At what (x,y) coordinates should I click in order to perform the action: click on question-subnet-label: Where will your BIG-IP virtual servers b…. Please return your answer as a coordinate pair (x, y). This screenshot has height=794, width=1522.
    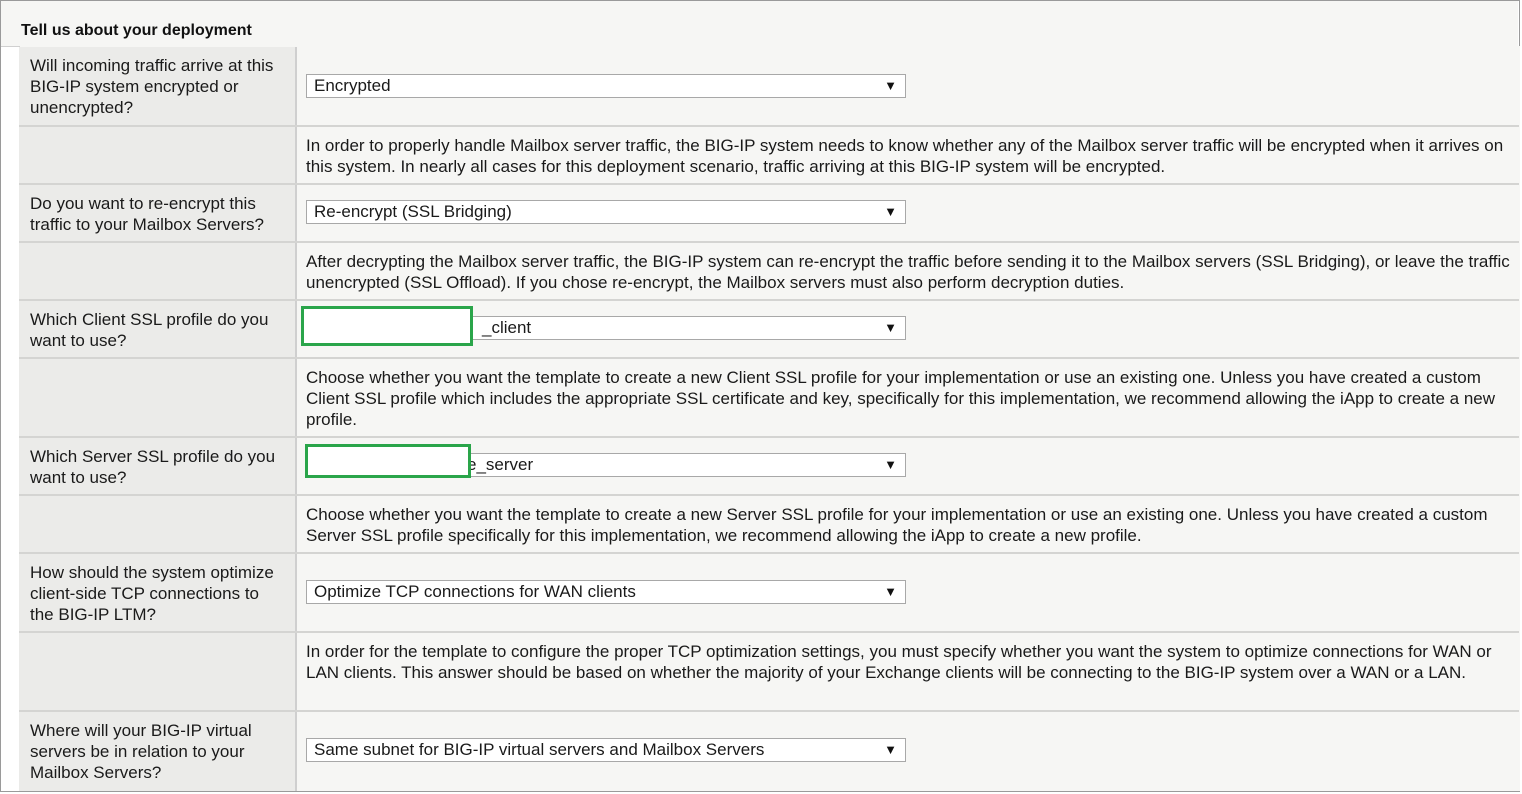
    Looking at the image, I should click on (158, 751).